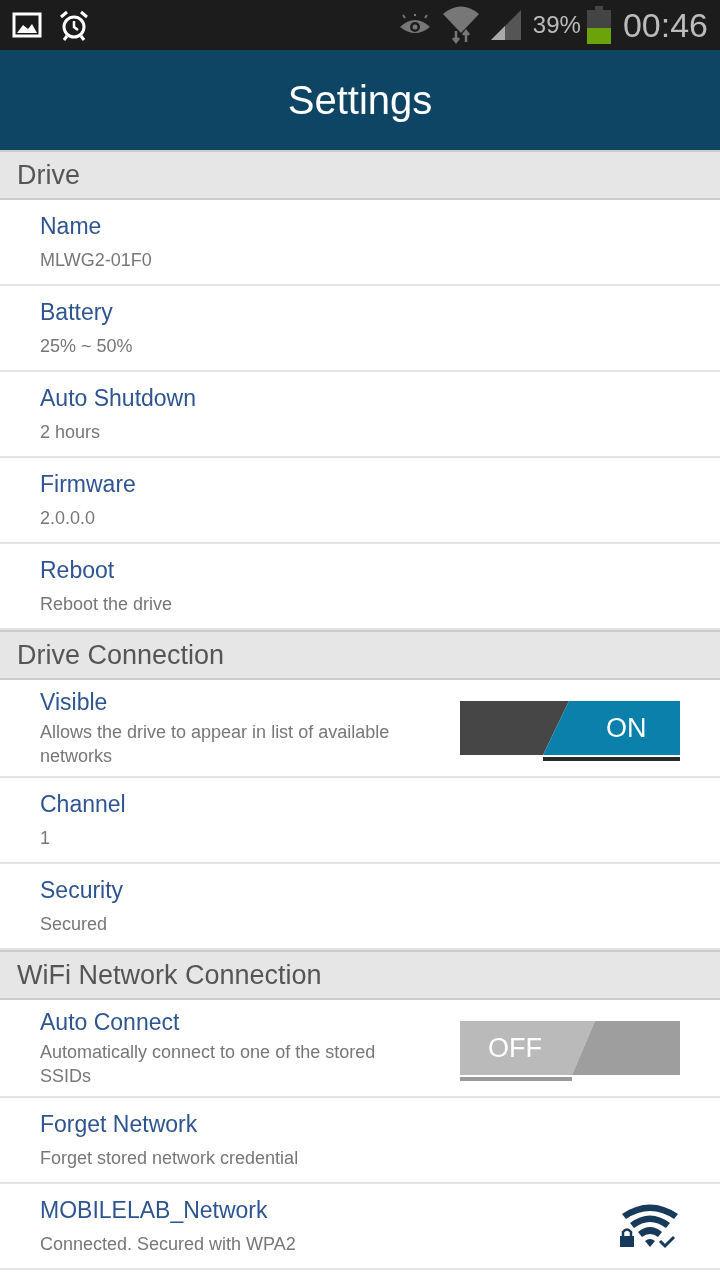 The height and width of the screenshot is (1280, 720). What do you see at coordinates (154, 1210) in the screenshot?
I see `setting-title: MOBILELAB_Network` at bounding box center [154, 1210].